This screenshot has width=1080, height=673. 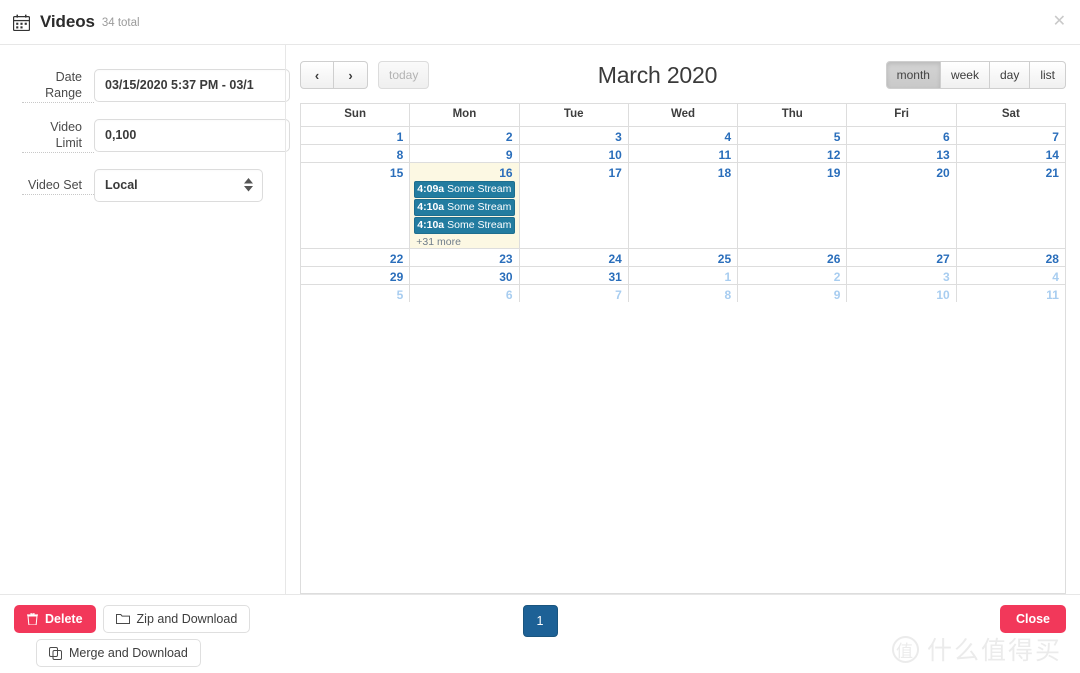 What do you see at coordinates (900, 205) in the screenshot?
I see `calendar-day-cell: 20` at bounding box center [900, 205].